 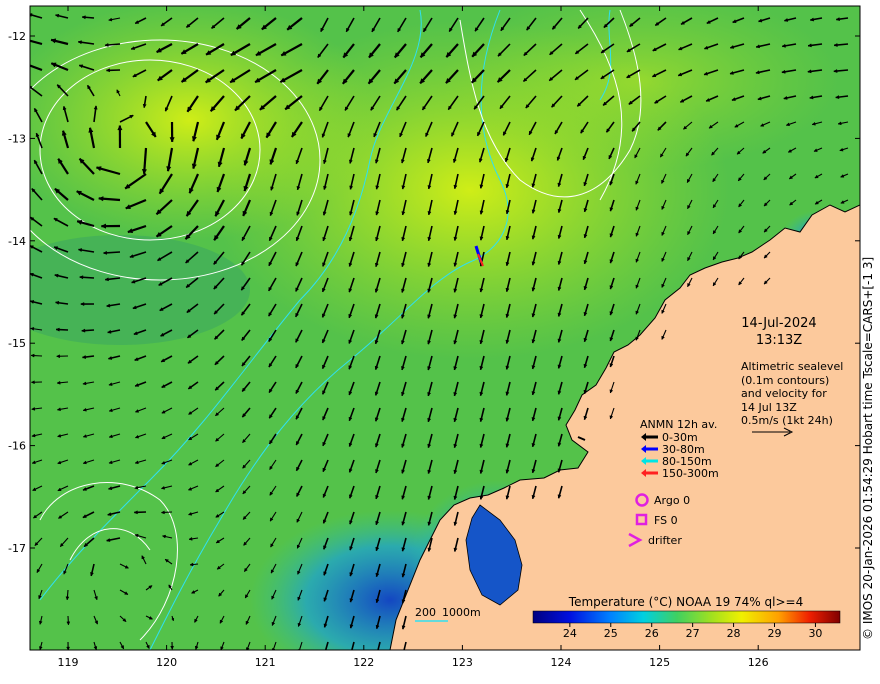 What do you see at coordinates (815, 633) in the screenshot?
I see `colorbar-tick-label: 30` at bounding box center [815, 633].